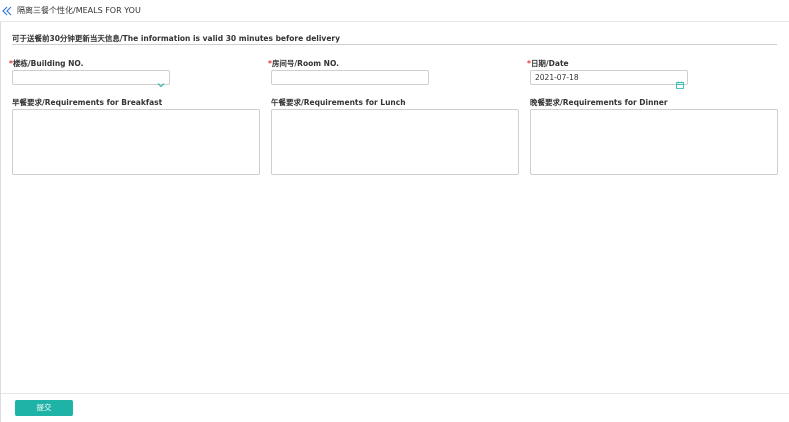 The image size is (789, 422). What do you see at coordinates (654, 142) in the screenshot?
I see `dinner-textarea` at bounding box center [654, 142].